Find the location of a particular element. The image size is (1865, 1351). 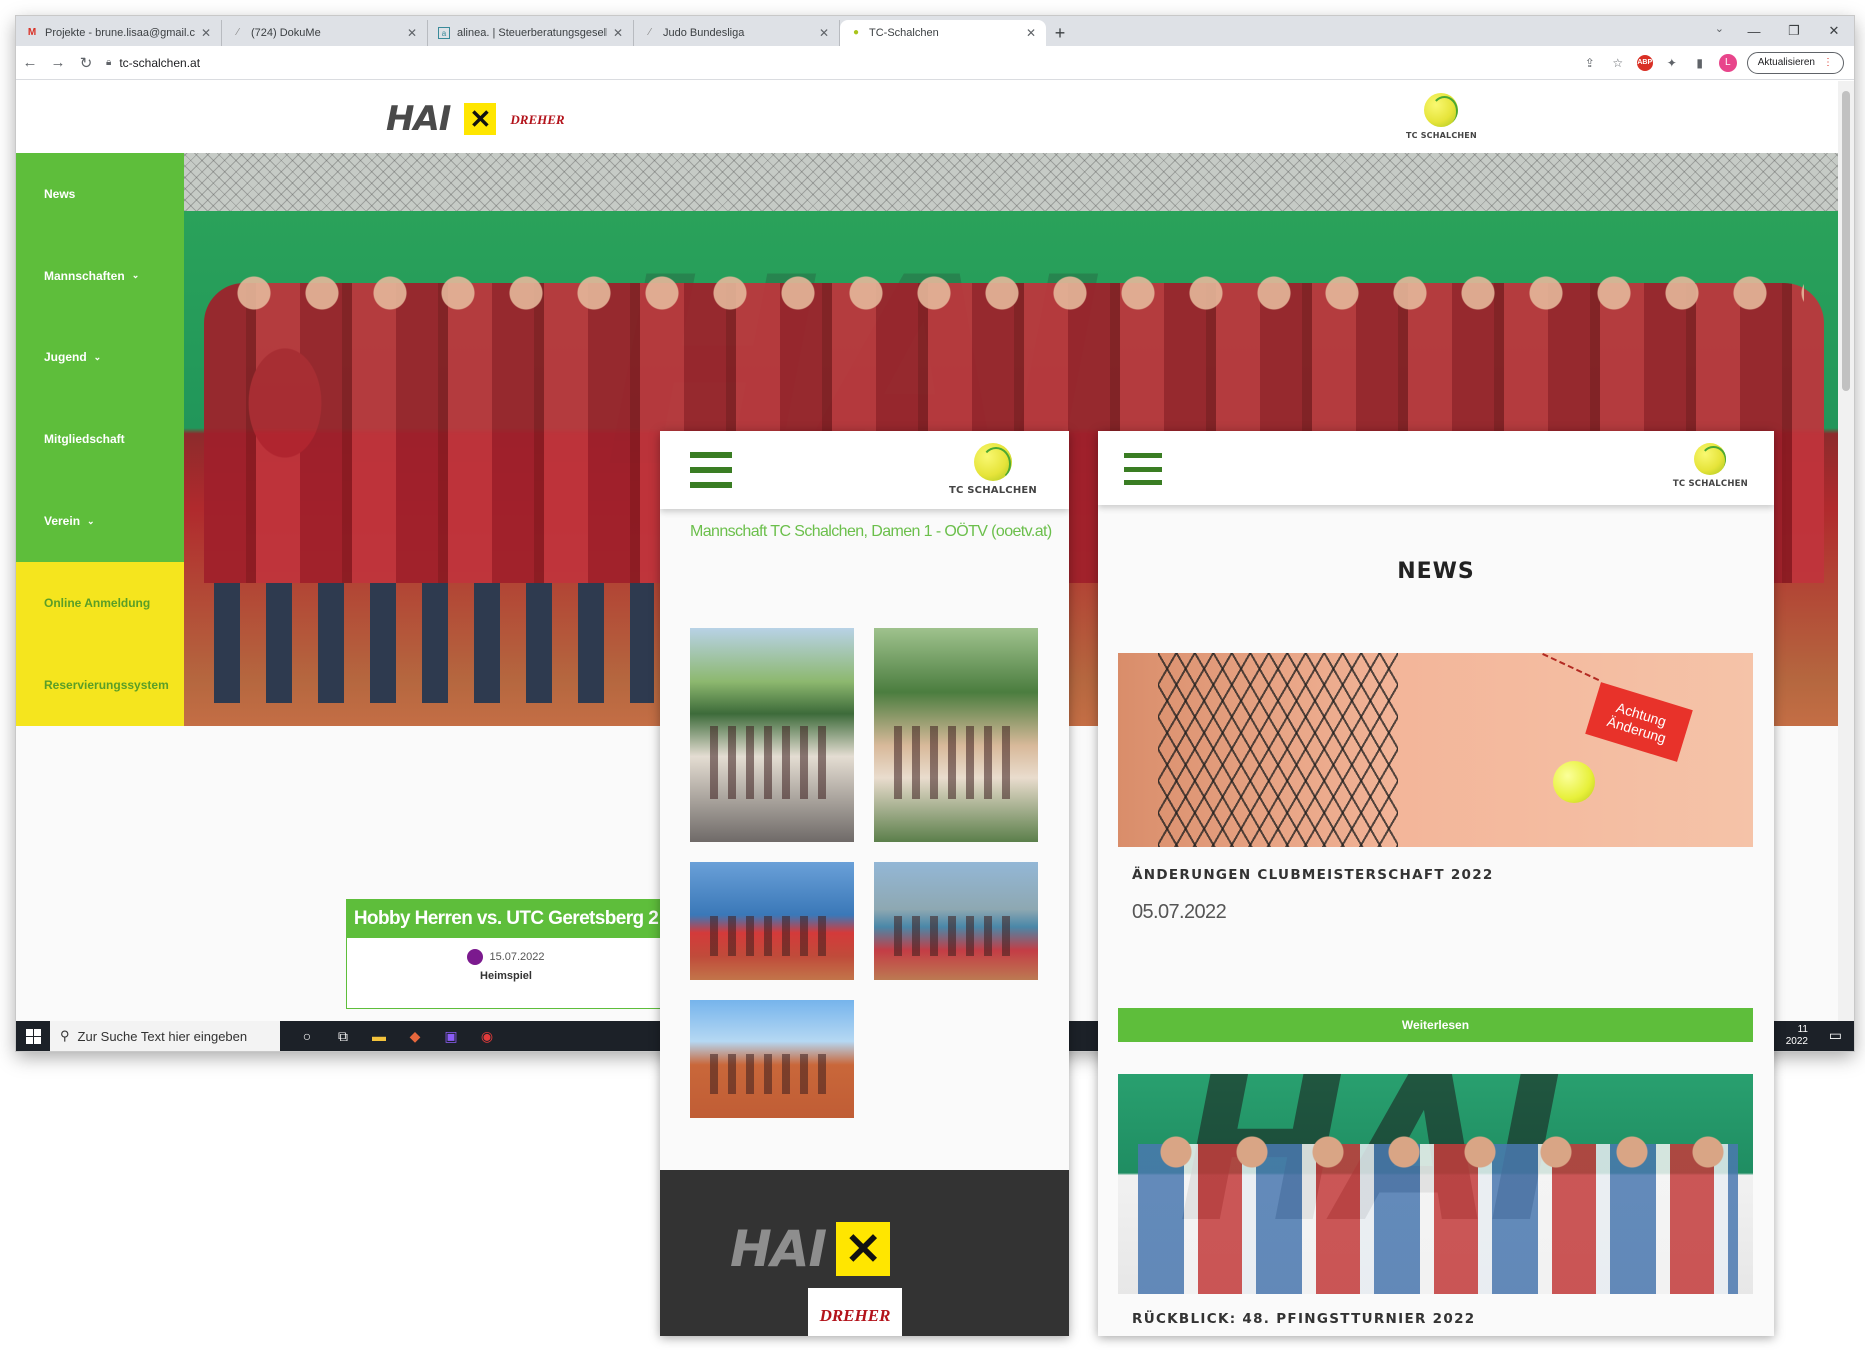

kebab-menu-icon: ⋮ is located at coordinates (1828, 62).